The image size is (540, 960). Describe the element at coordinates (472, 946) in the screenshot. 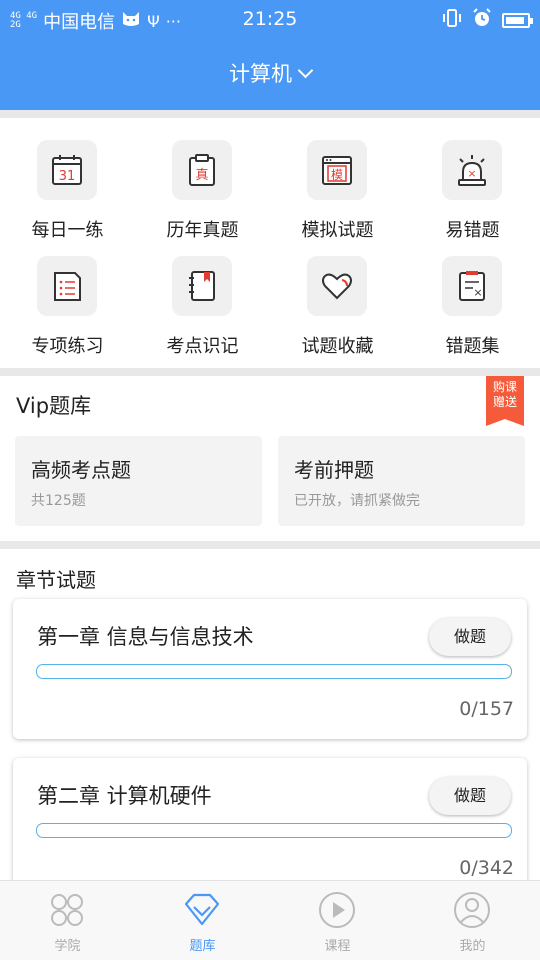

I see `nav-label: 我的` at that location.